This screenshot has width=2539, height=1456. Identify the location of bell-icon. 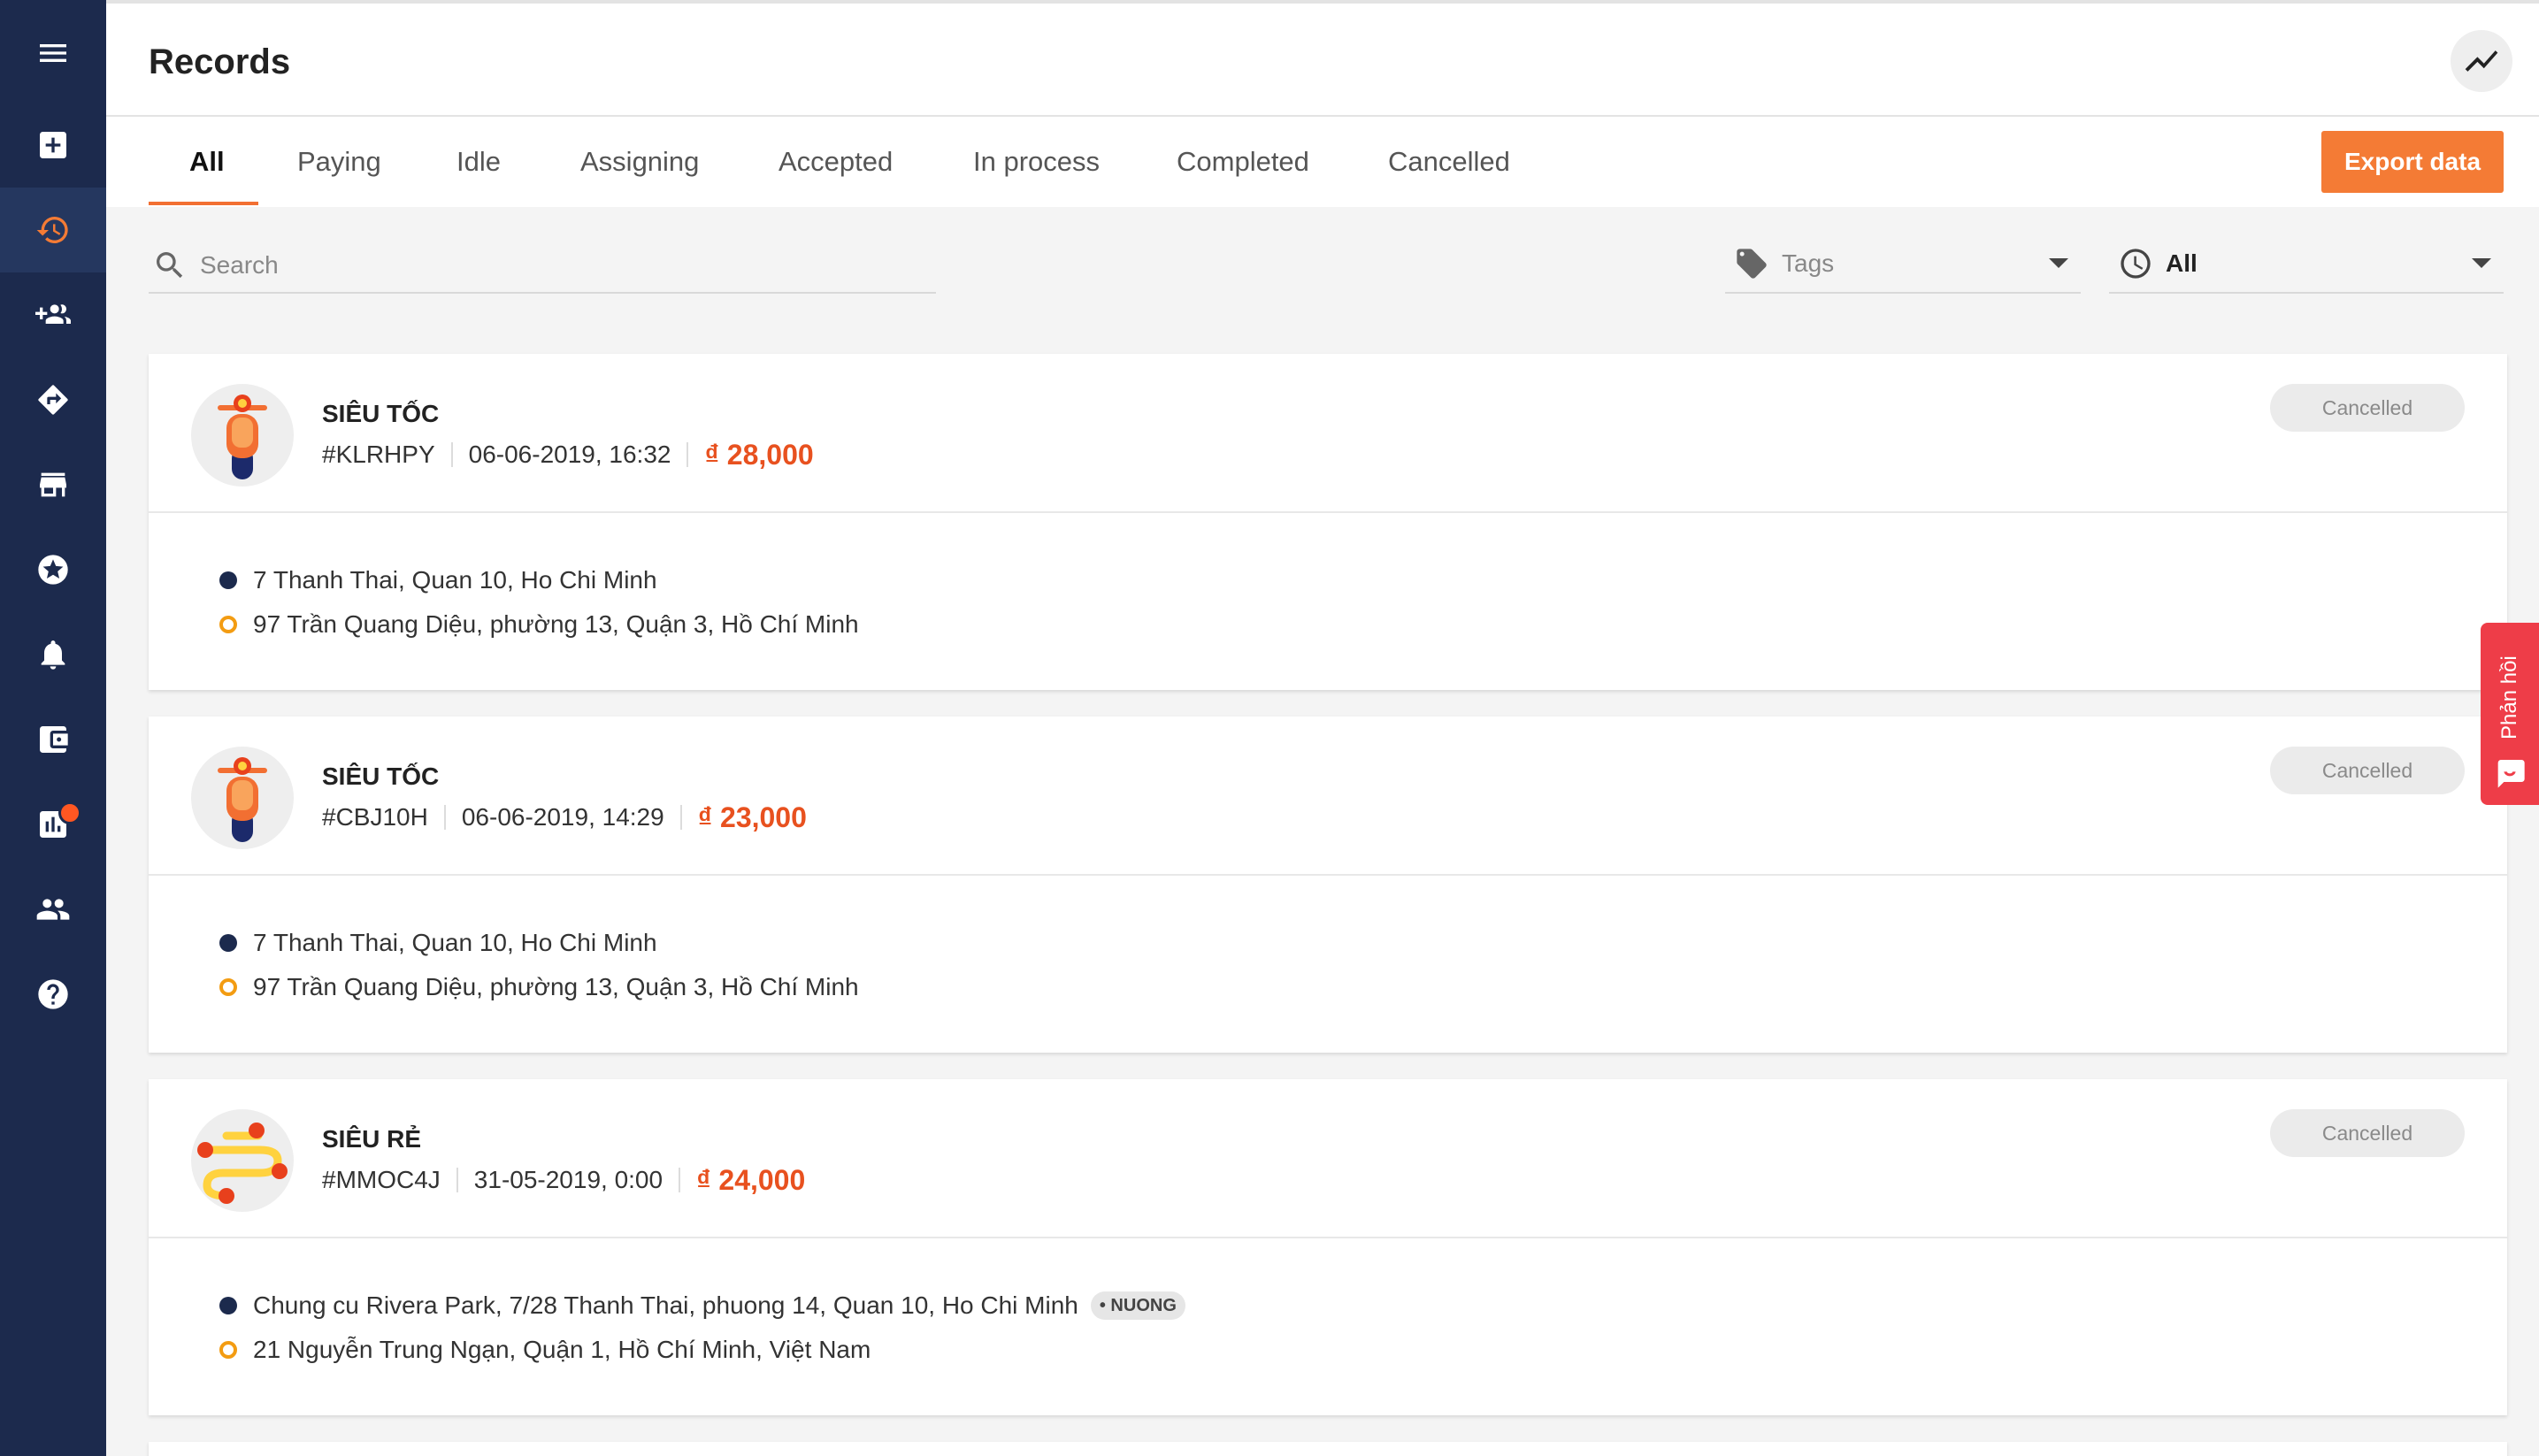
(53, 655).